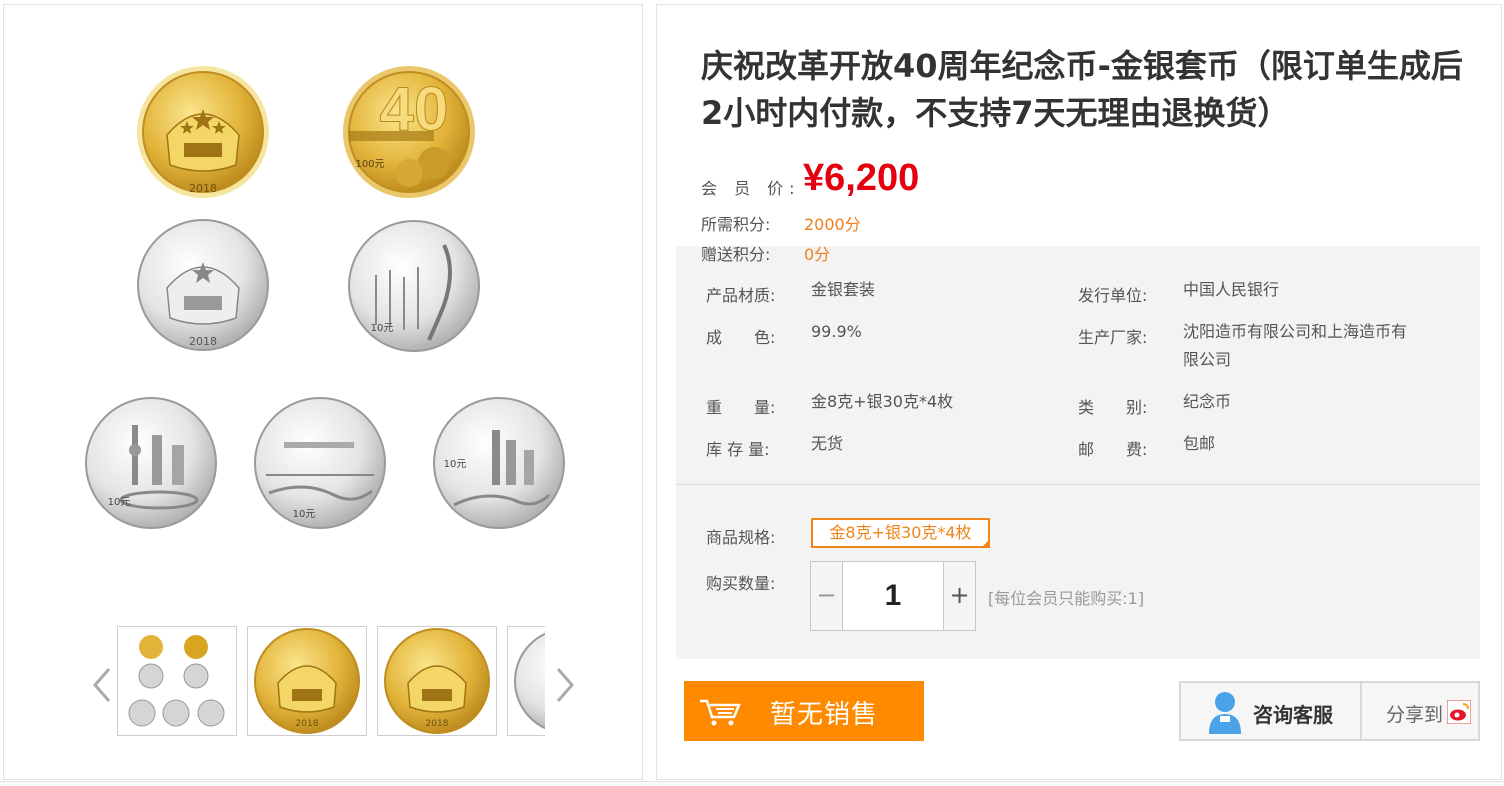 Image resolution: width=1504 pixels, height=786 pixels. I want to click on shipping-label: 邮 费:, so click(1113, 449).